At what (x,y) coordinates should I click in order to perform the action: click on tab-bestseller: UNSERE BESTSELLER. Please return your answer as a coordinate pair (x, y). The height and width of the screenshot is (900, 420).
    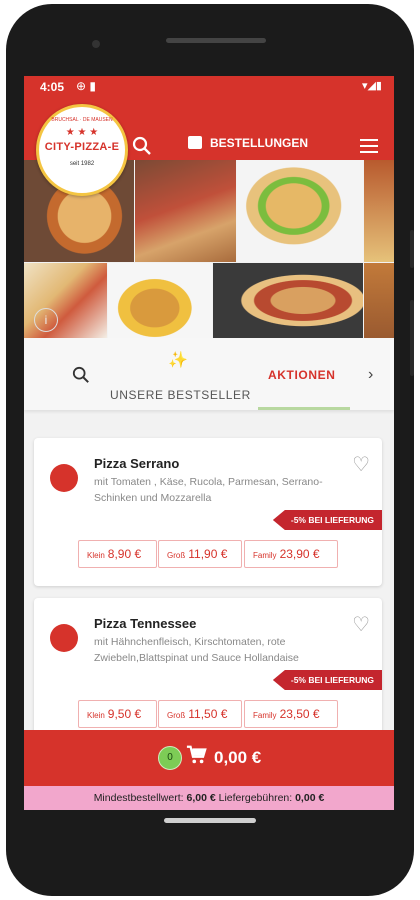
    Looking at the image, I should click on (180, 395).